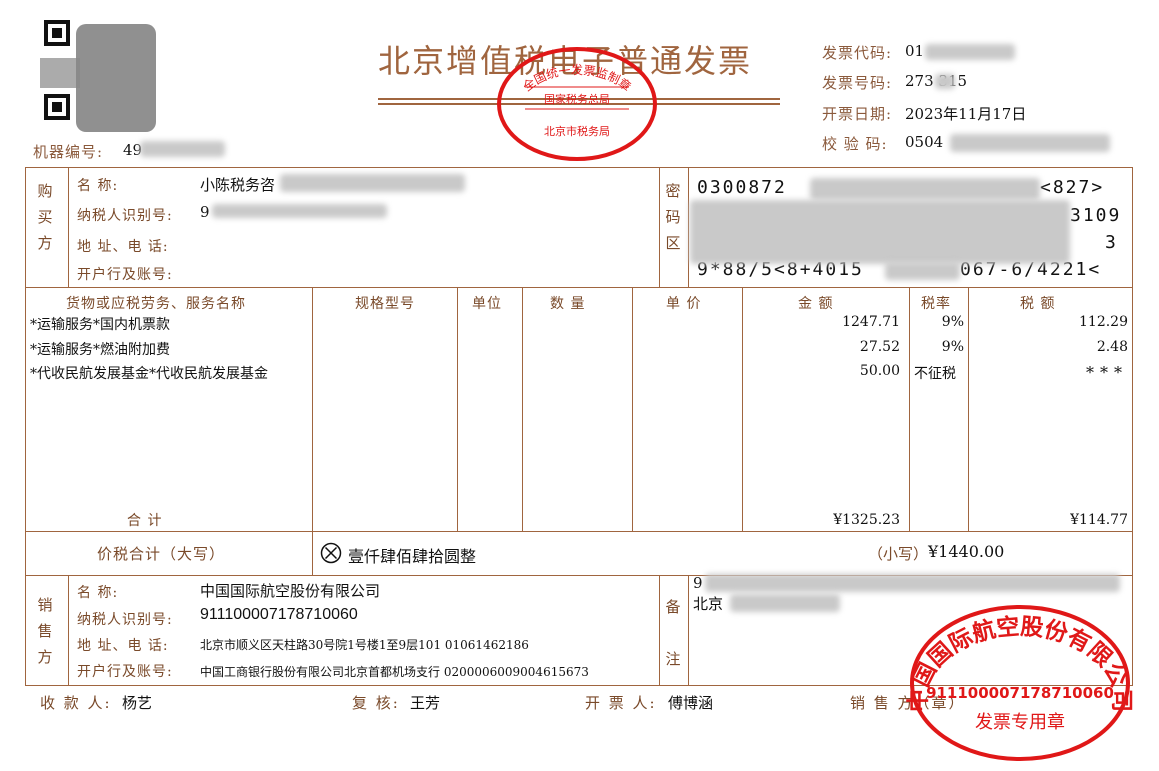 The width and height of the screenshot is (1159, 771). What do you see at coordinates (708, 604) in the screenshot?
I see `remarks-line-2: 北京` at bounding box center [708, 604].